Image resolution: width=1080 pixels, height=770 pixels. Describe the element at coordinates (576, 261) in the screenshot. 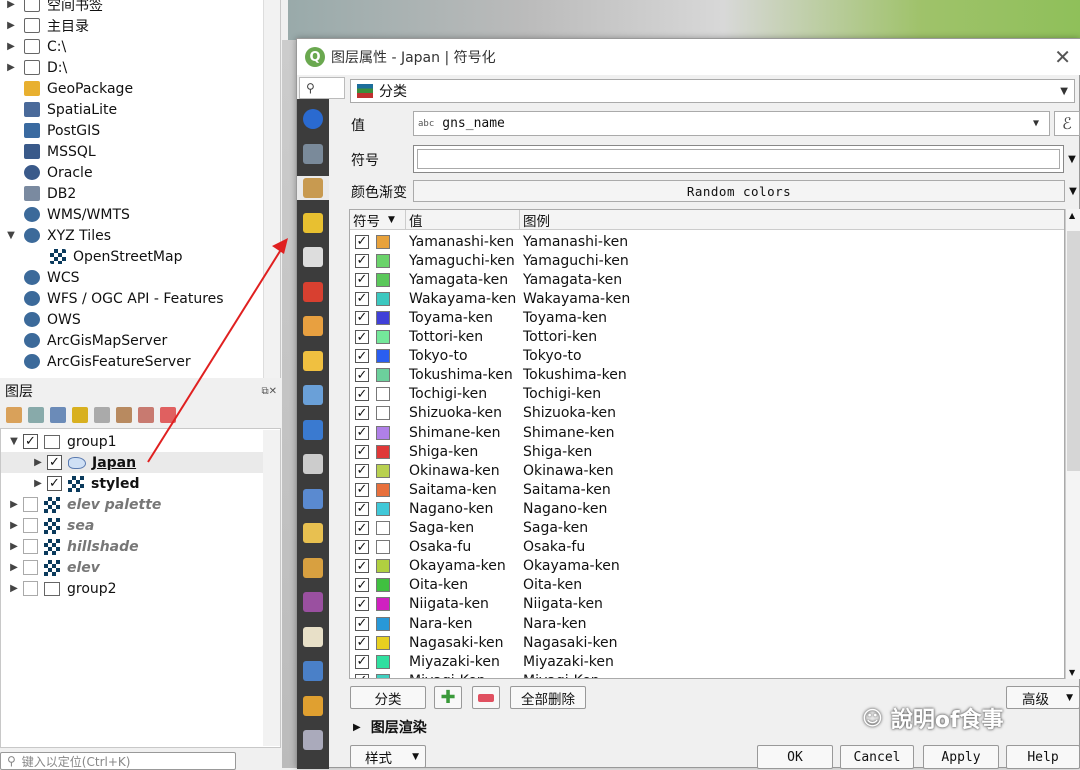

I see `category-legend: Yamaguchi-ken` at that location.